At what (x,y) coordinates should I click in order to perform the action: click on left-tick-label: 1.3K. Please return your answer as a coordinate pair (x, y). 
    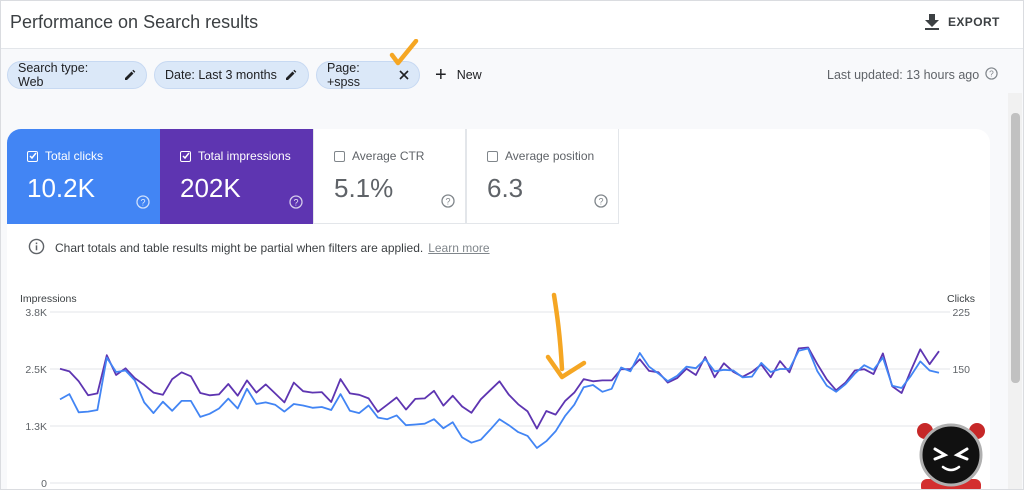
    Looking at the image, I should click on (36, 427).